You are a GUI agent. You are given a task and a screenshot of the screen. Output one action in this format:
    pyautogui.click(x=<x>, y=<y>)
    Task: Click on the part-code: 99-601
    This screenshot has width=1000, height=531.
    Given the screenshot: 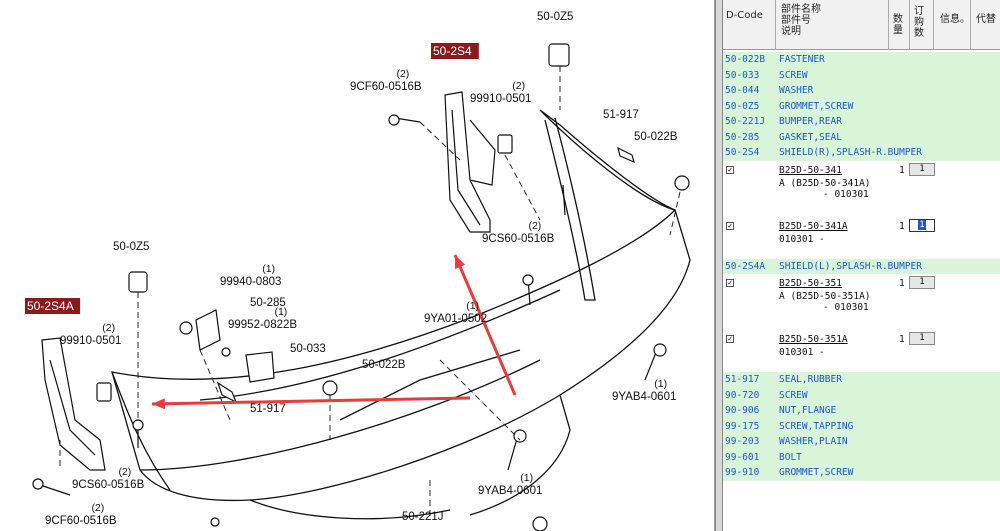 What is the action you would take?
    pyautogui.click(x=742, y=458)
    